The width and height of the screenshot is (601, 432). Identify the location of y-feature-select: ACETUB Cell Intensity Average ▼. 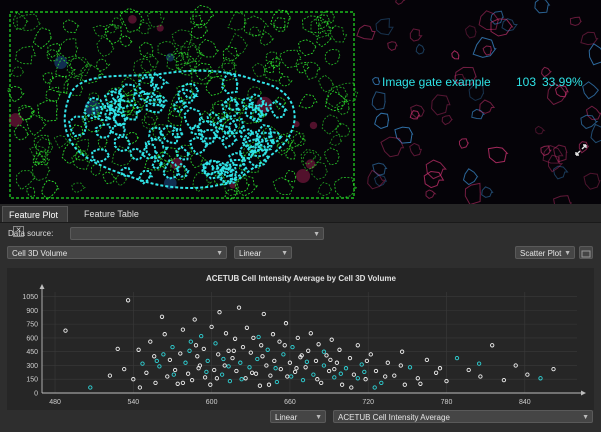
(463, 416).